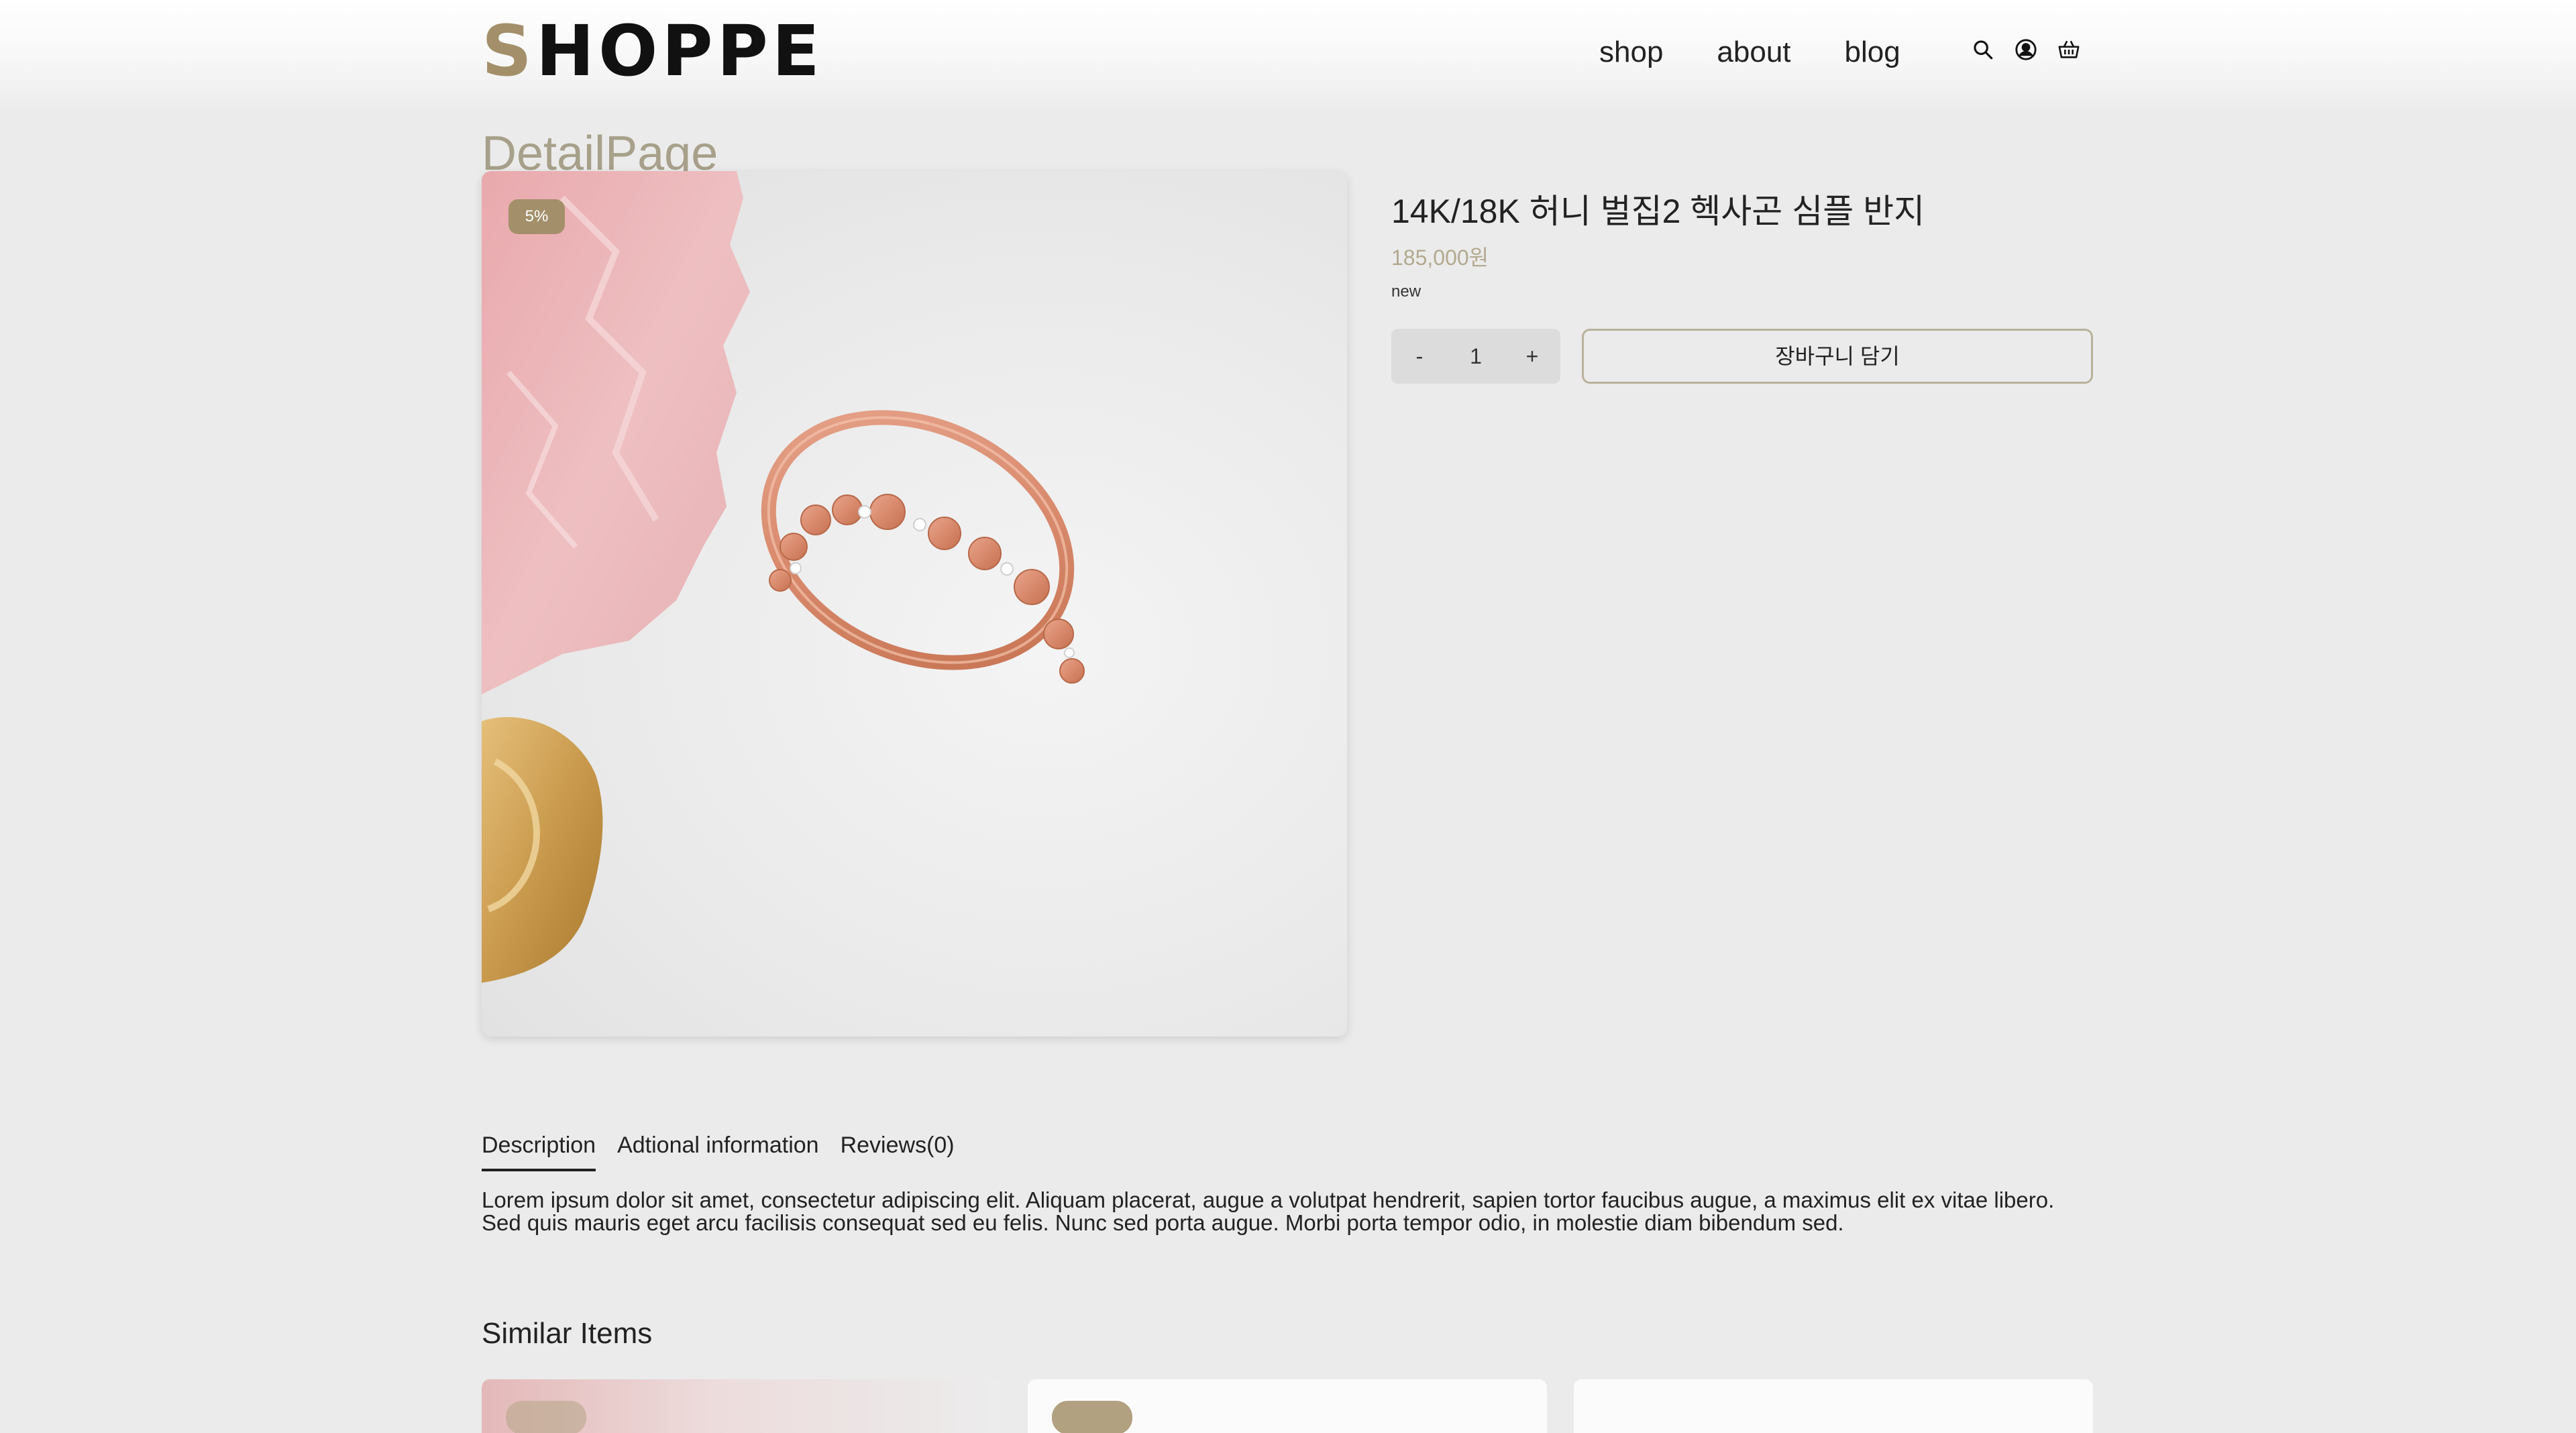 The height and width of the screenshot is (1433, 2576). What do you see at coordinates (1631, 52) in the screenshot?
I see `nav-shop: shop` at bounding box center [1631, 52].